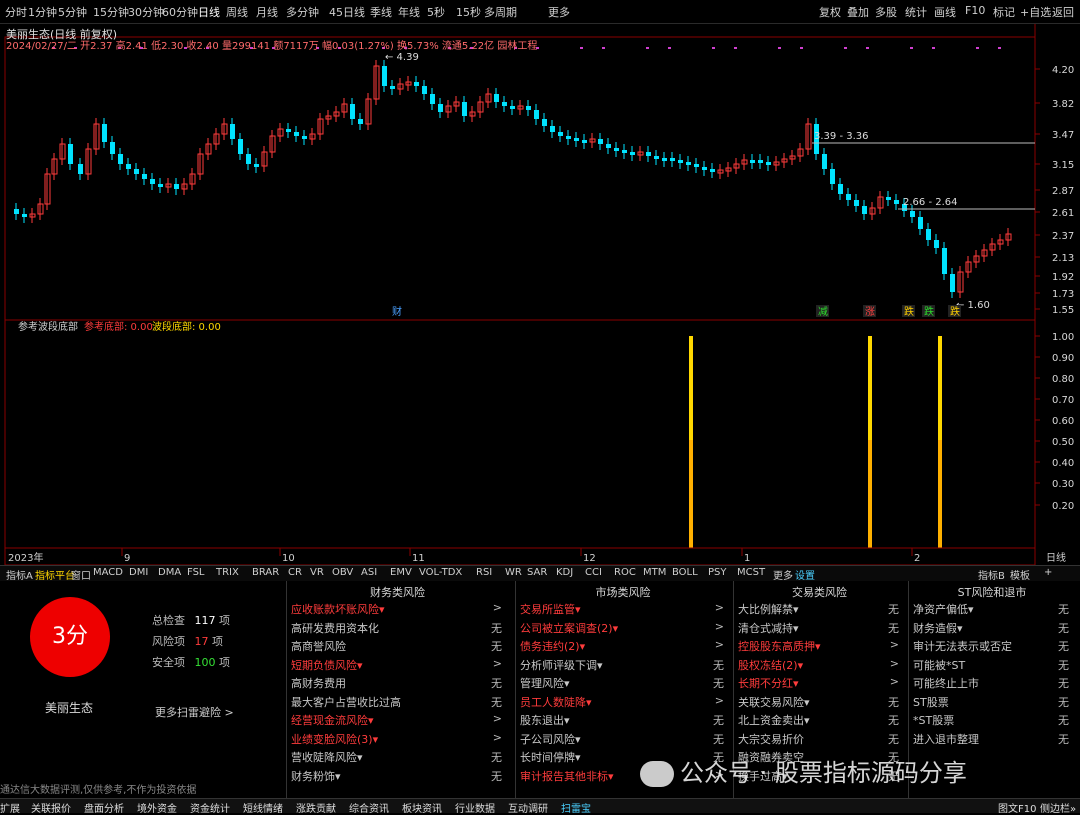 The height and width of the screenshot is (815, 1080). What do you see at coordinates (401, 572) in the screenshot?
I see `indicator-tab-13: EMV` at bounding box center [401, 572].